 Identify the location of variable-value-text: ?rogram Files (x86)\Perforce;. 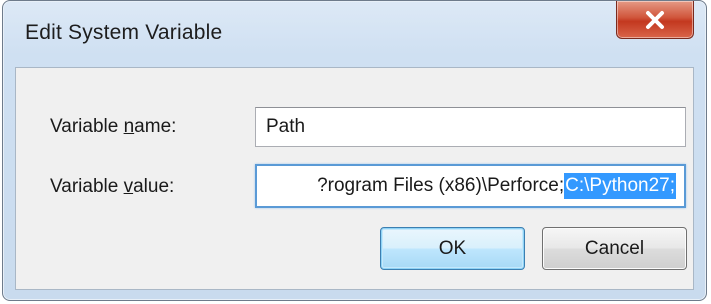
(441, 185).